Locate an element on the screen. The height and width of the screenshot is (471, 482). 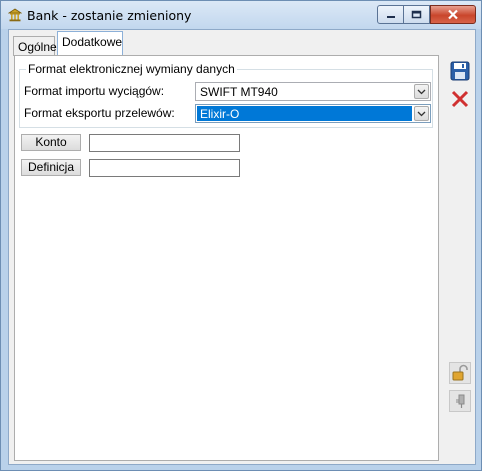
bank-icon is located at coordinates (15, 15).